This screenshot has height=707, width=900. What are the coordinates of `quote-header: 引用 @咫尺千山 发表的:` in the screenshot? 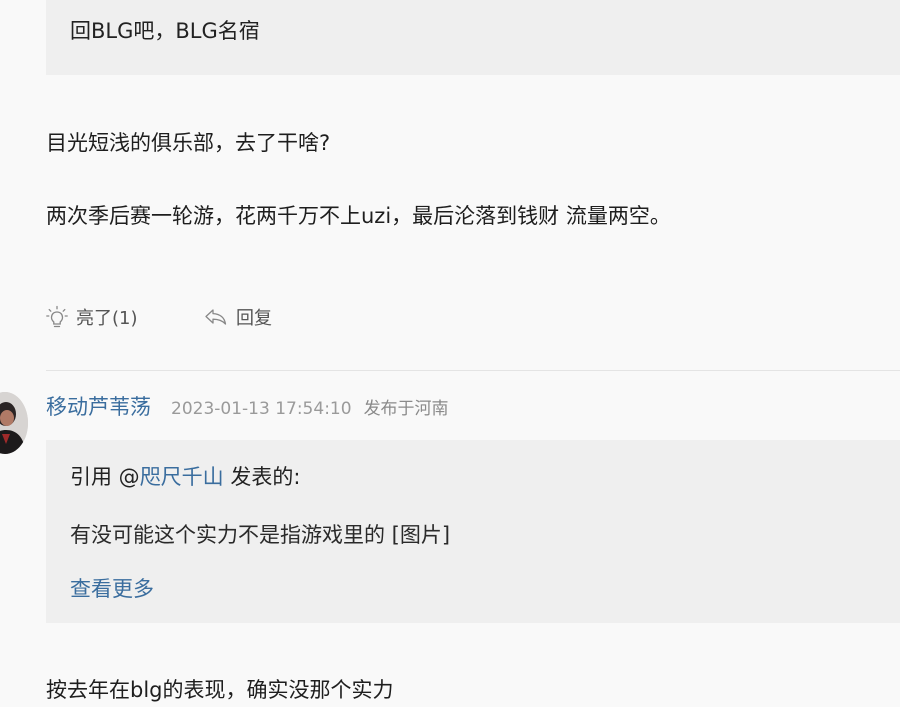 It's located at (185, 477).